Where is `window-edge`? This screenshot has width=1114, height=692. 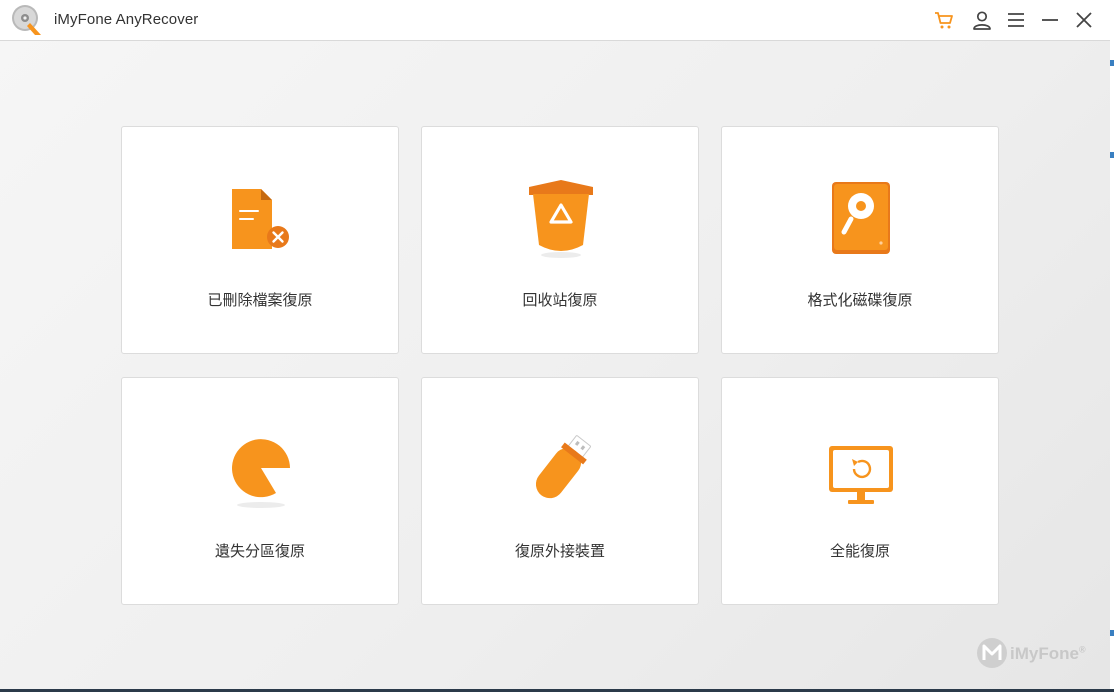 window-edge is located at coordinates (1112, 346).